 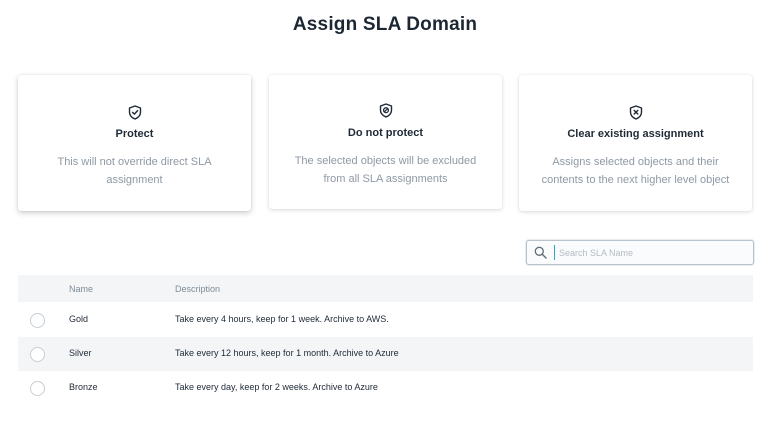 What do you see at coordinates (653, 253) in the screenshot?
I see `search-input` at bounding box center [653, 253].